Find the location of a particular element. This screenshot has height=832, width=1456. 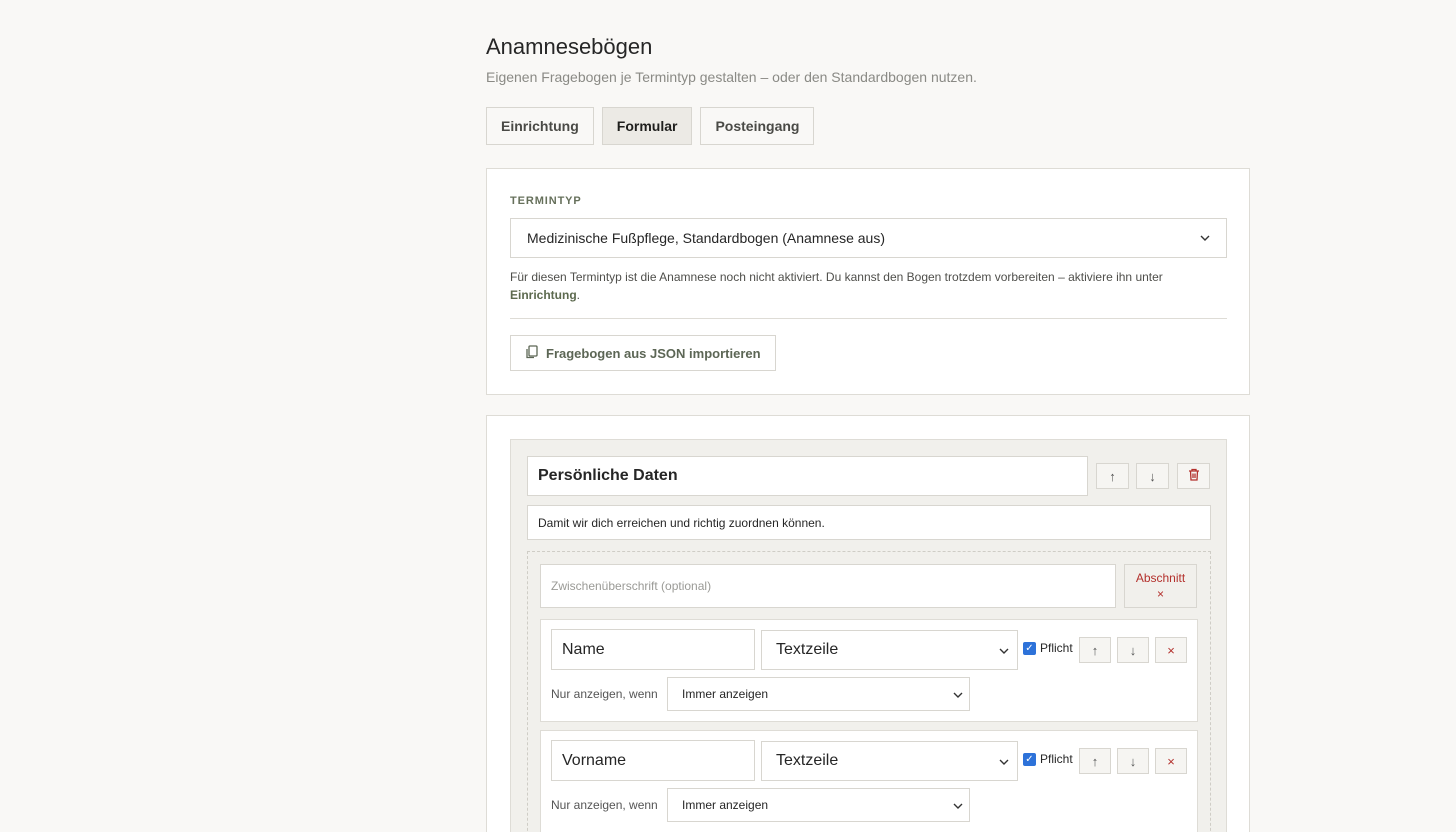

import-json-label: Fragebogen aus JSON importieren is located at coordinates (653, 353).